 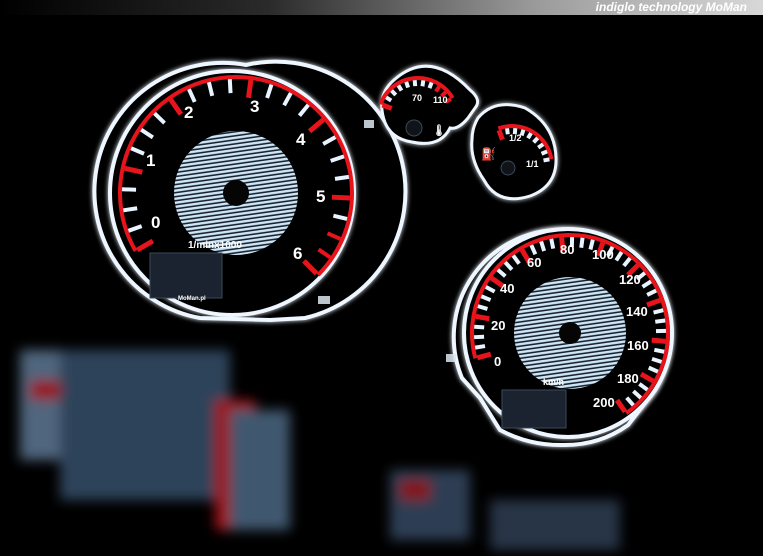 What do you see at coordinates (155, 222) in the screenshot?
I see `tach-label-0: 0` at bounding box center [155, 222].